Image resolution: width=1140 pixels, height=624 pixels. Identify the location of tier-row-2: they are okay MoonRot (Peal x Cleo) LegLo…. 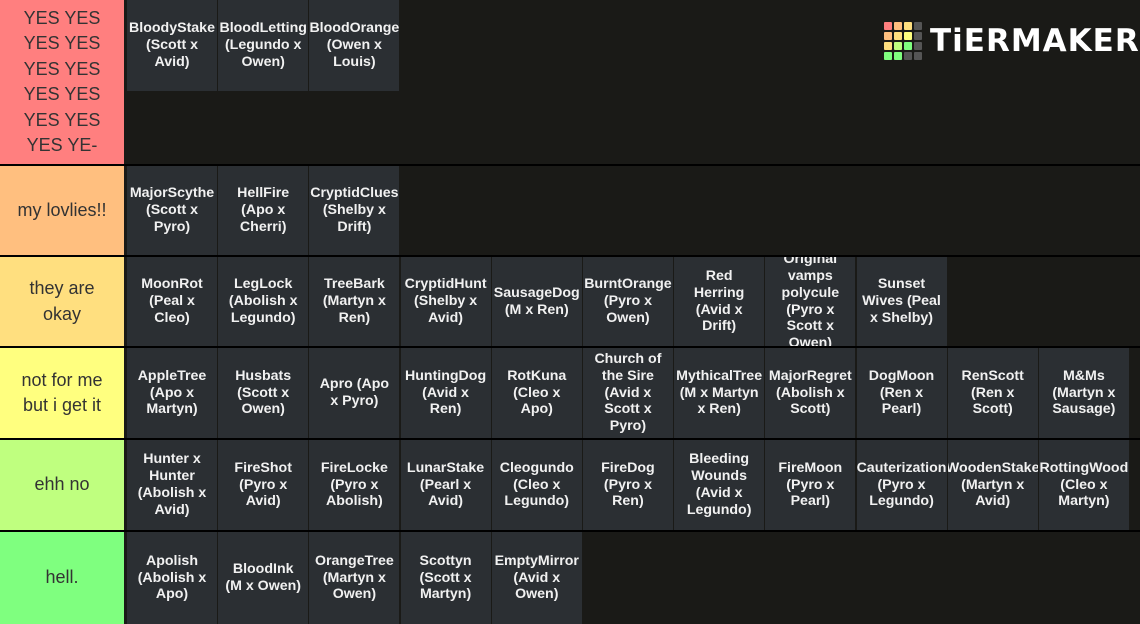
(570, 301).